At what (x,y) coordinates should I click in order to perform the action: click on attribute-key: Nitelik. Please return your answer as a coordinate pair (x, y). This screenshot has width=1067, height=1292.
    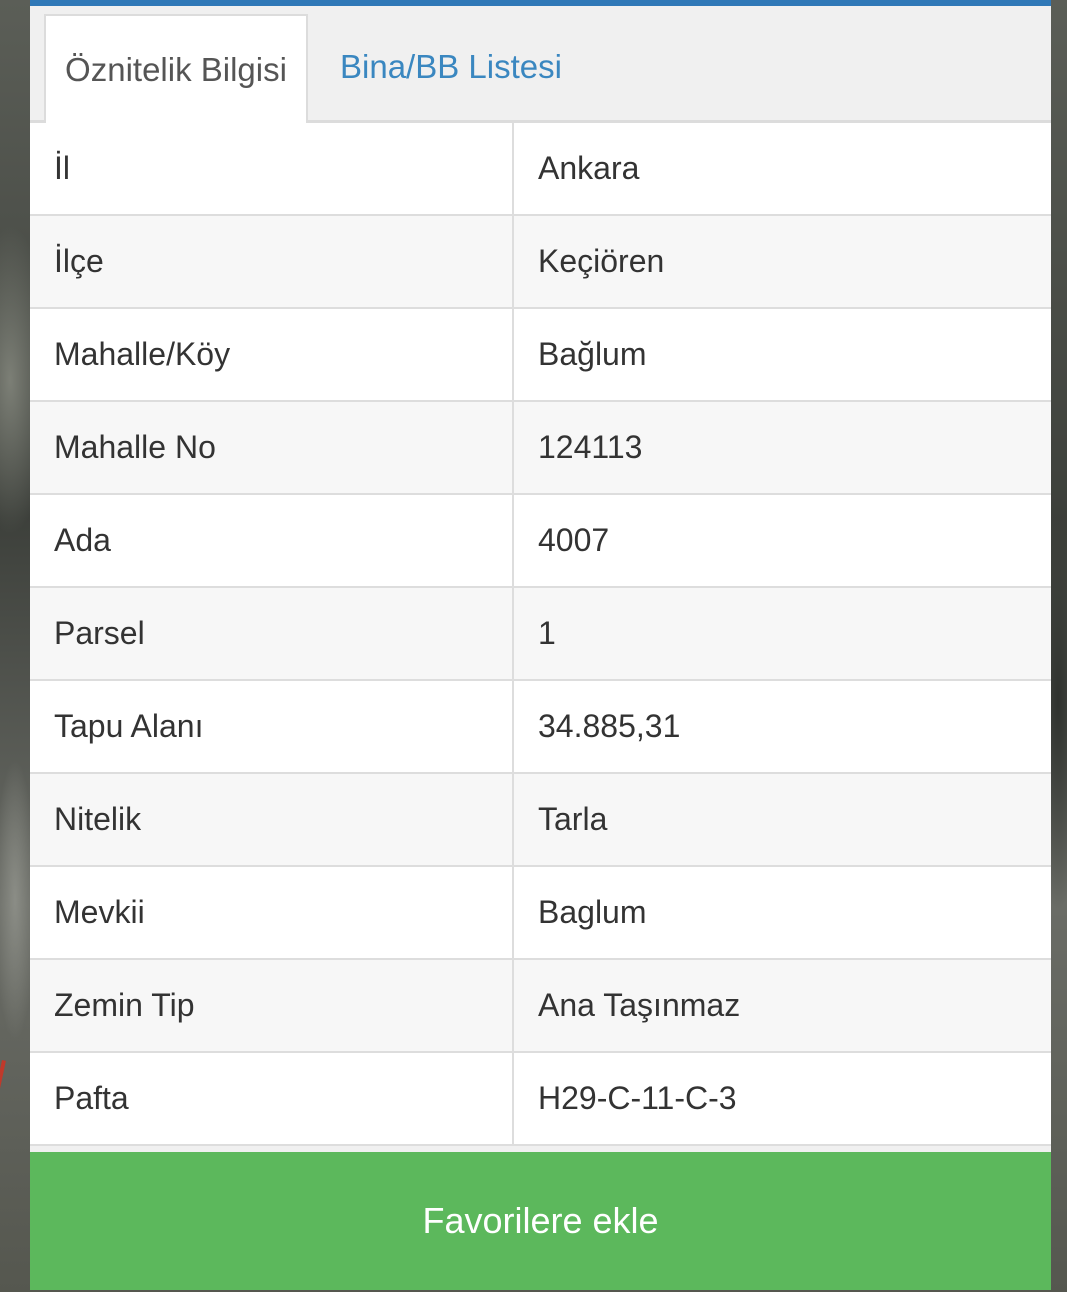
    Looking at the image, I should click on (272, 819).